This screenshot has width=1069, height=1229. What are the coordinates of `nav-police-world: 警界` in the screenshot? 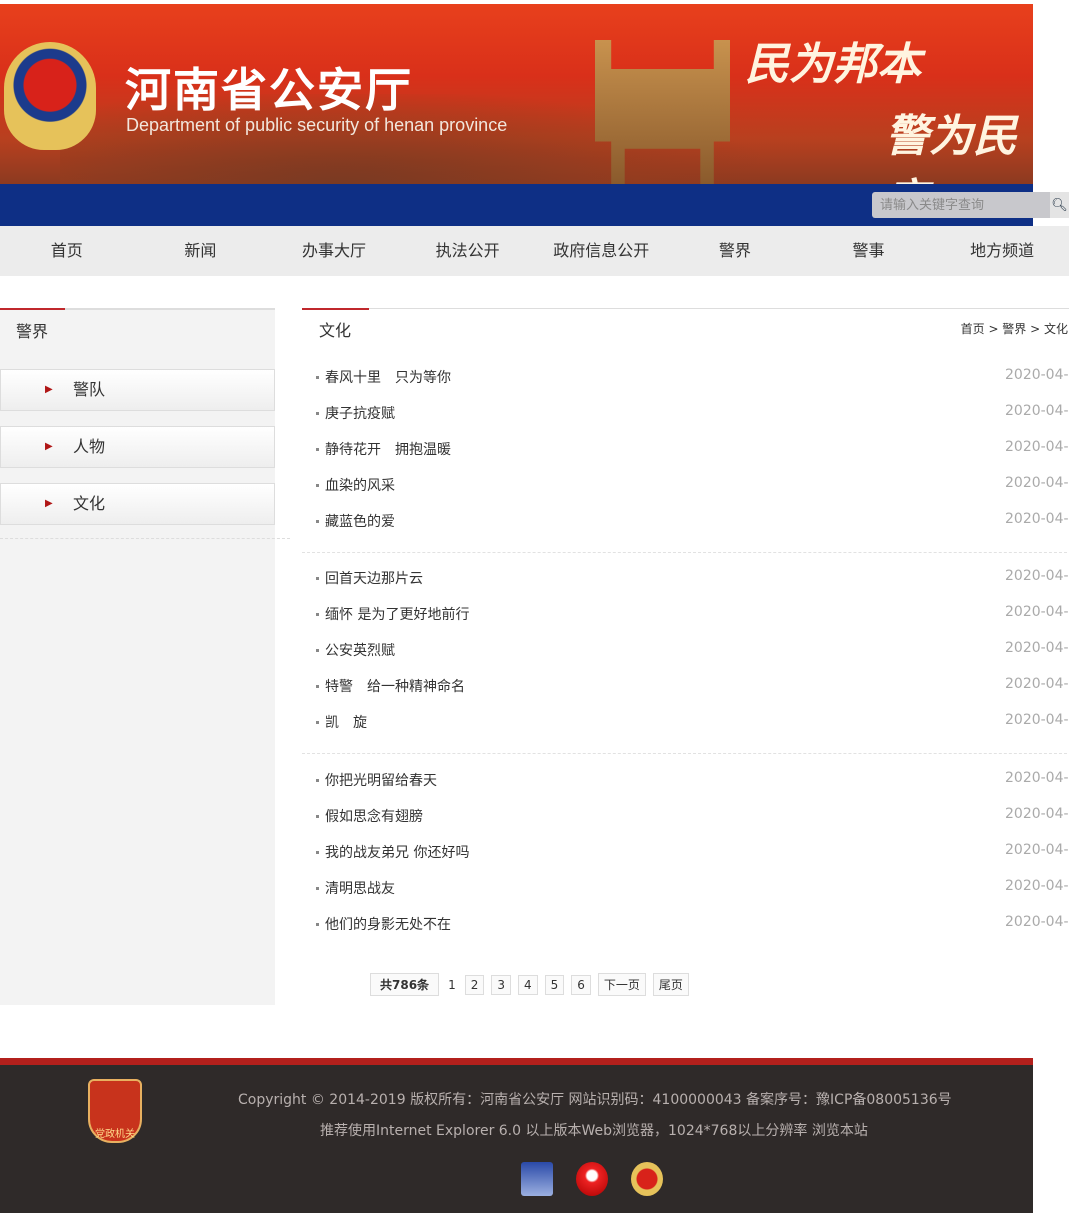 It's located at (735, 251).